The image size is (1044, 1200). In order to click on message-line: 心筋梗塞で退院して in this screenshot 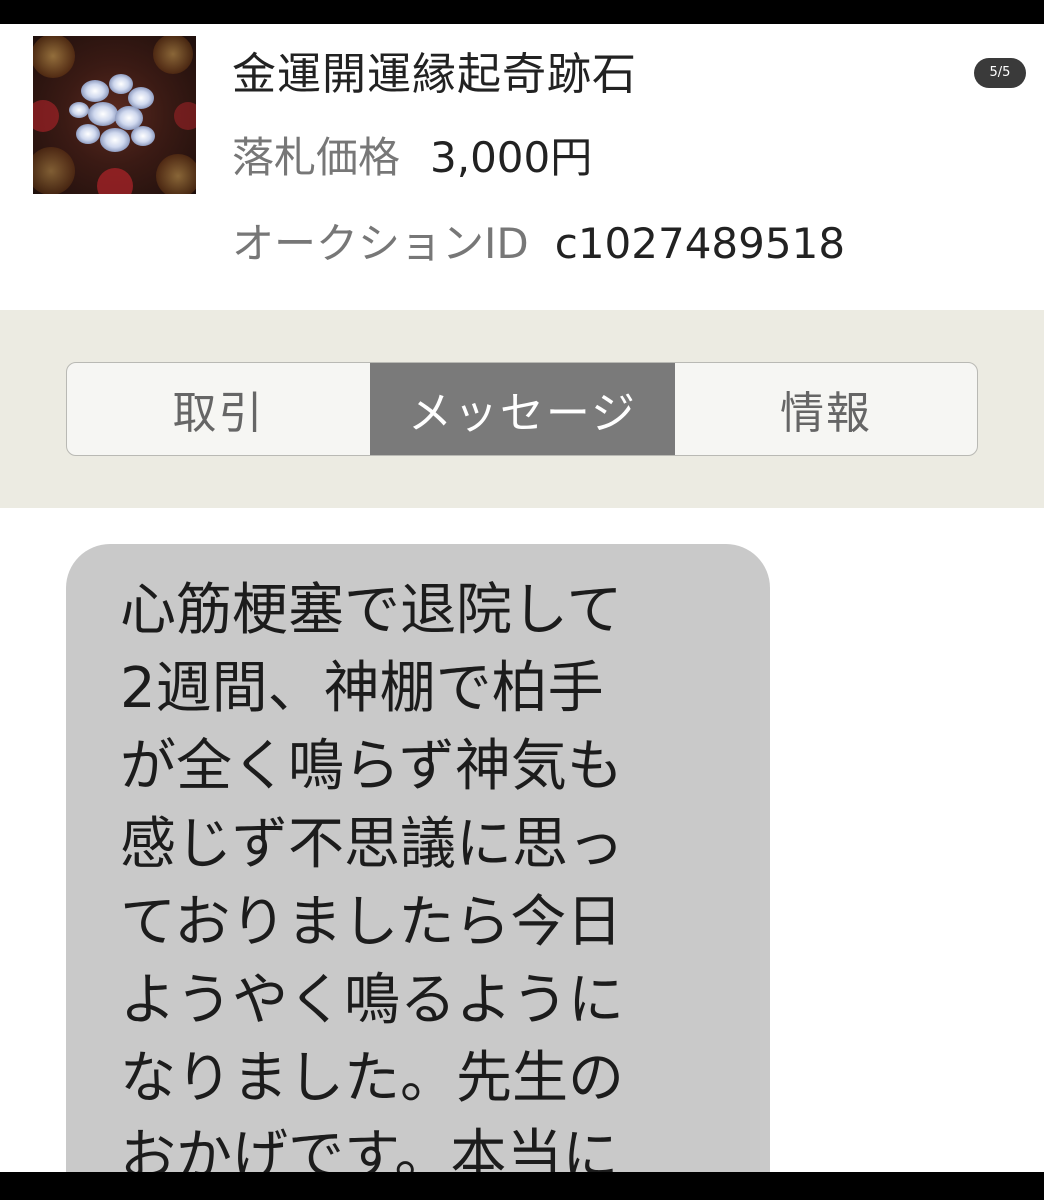, I will do `click(371, 610)`.